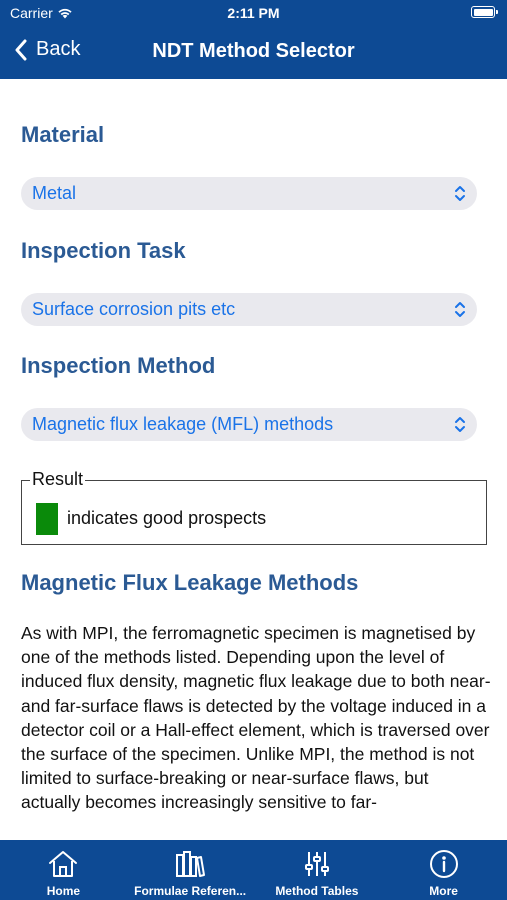 Image resolution: width=507 pixels, height=900 pixels. What do you see at coordinates (103, 250) in the screenshot?
I see `inspection-task-heading: Inspection Task` at bounding box center [103, 250].